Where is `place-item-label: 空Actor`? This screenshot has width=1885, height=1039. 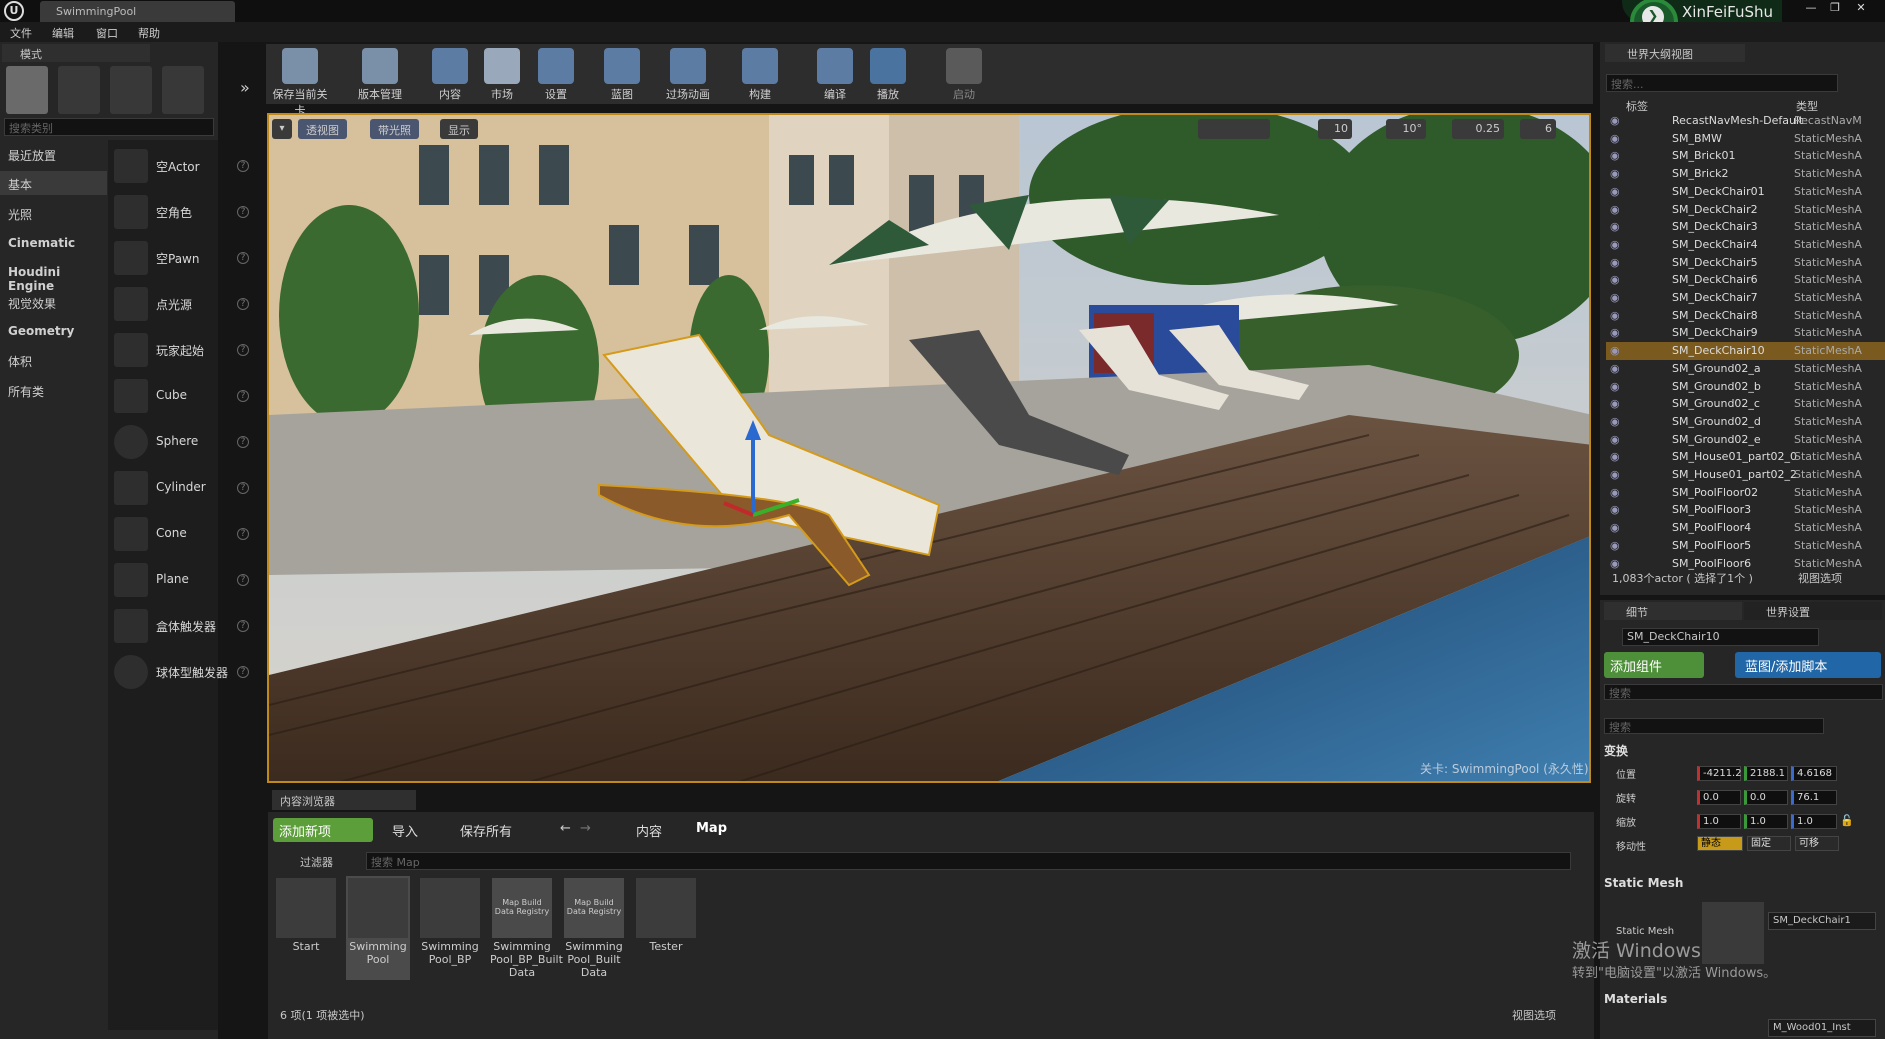
place-item-label: 空Actor is located at coordinates (178, 166).